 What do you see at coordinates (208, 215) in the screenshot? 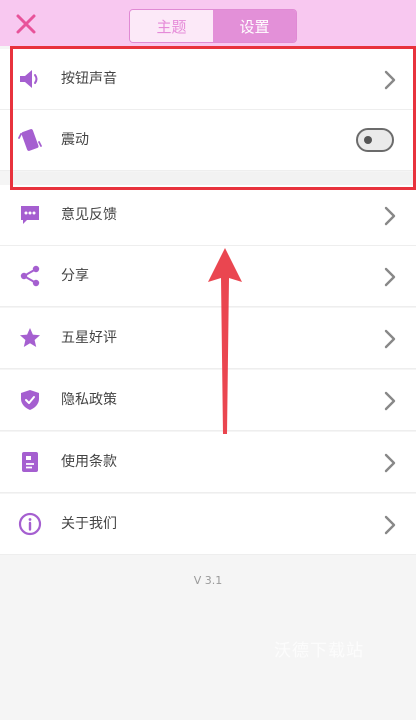
I see `settings-row-feedback: 意见反馈` at bounding box center [208, 215].